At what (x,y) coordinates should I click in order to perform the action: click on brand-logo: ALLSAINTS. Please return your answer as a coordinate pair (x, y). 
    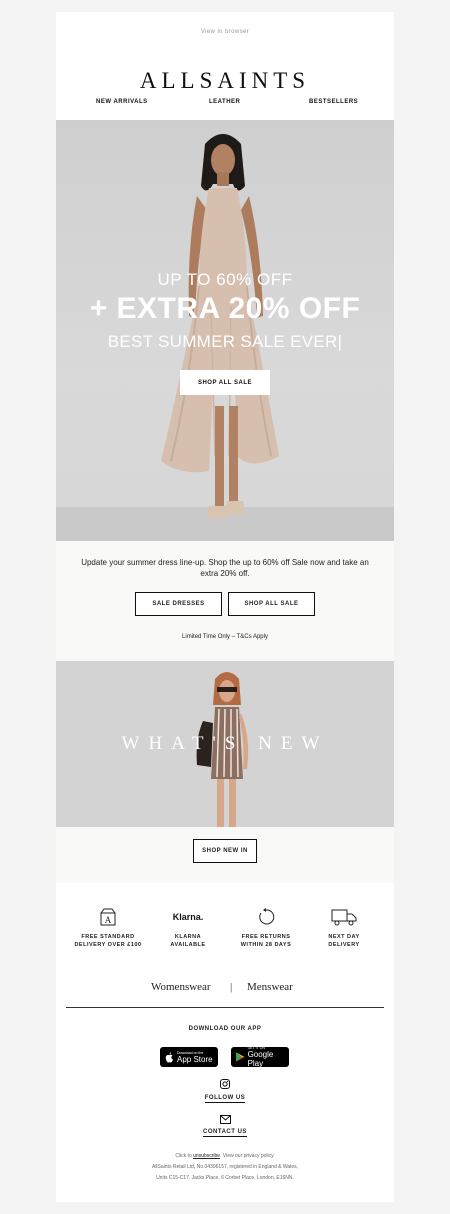
    Looking at the image, I should click on (225, 81).